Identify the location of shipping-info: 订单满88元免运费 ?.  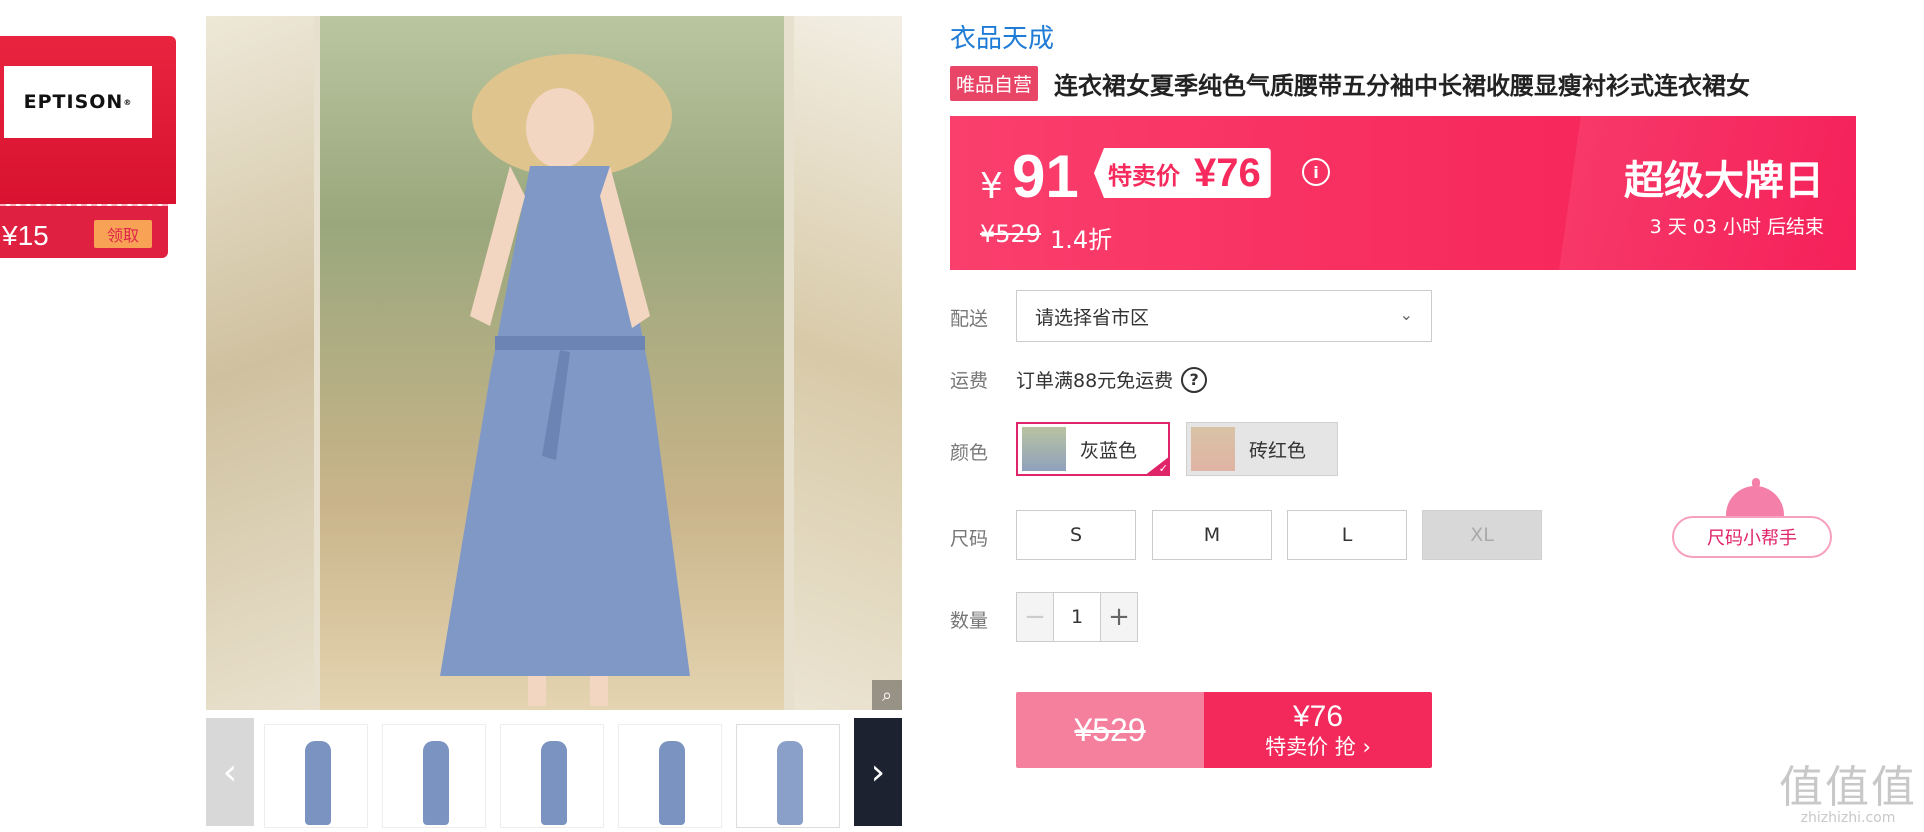
(1112, 379).